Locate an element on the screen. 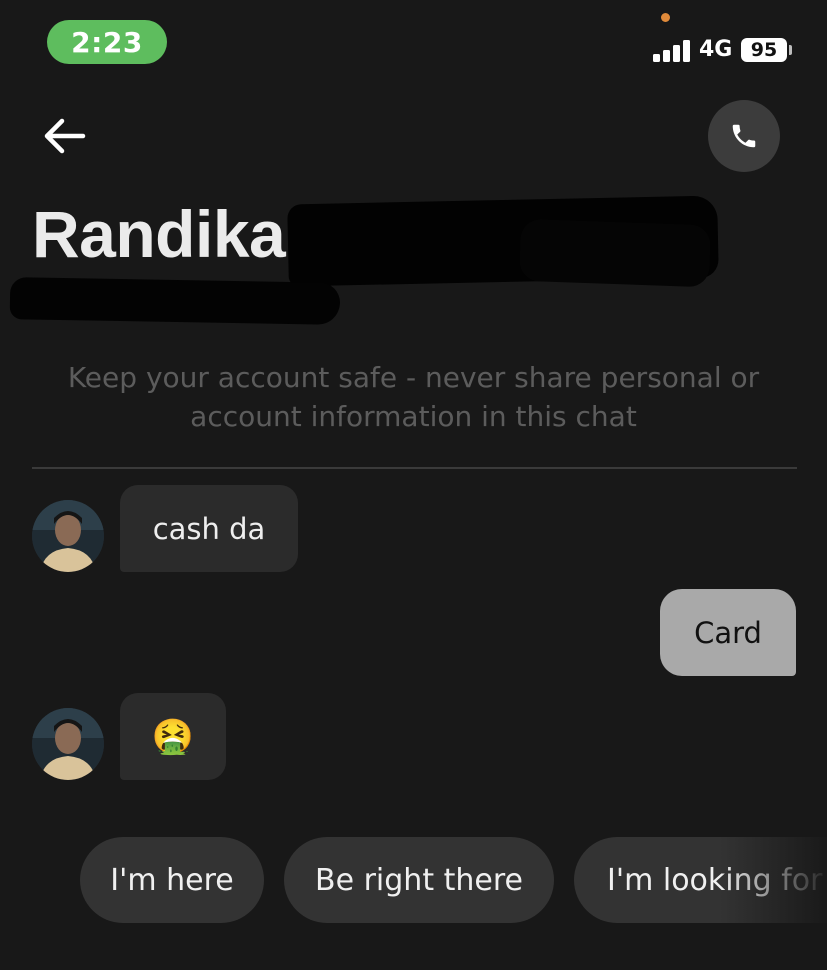  phone-icon is located at coordinates (744, 136).